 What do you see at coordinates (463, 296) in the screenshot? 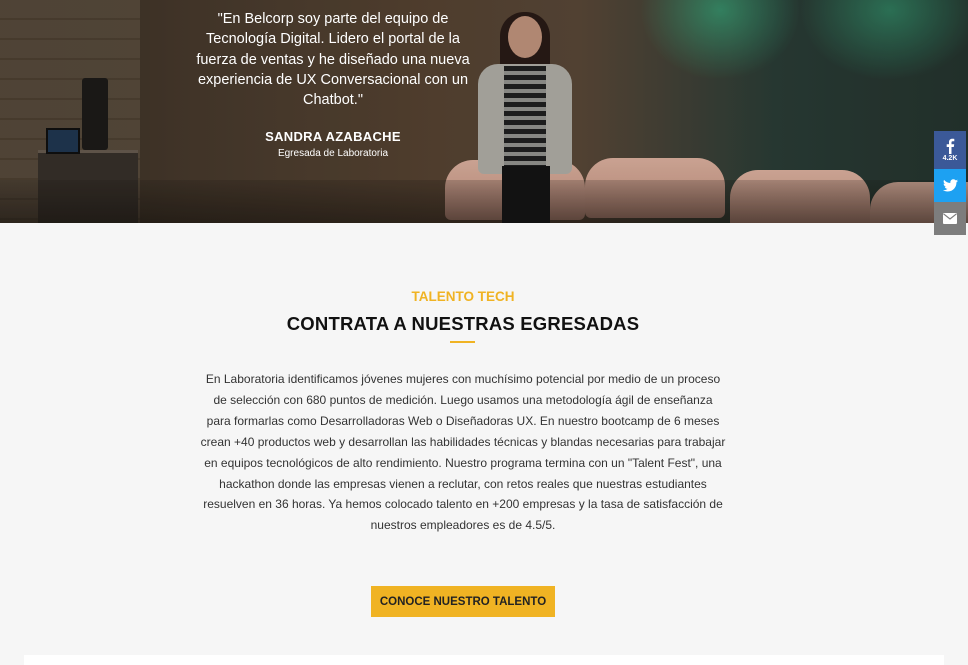
I see `section-kicker: TALENTO TECH` at bounding box center [463, 296].